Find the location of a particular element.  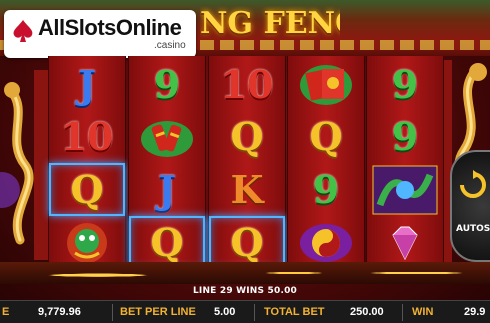

logo-text: AllSlotsOnline is located at coordinates (110, 27).